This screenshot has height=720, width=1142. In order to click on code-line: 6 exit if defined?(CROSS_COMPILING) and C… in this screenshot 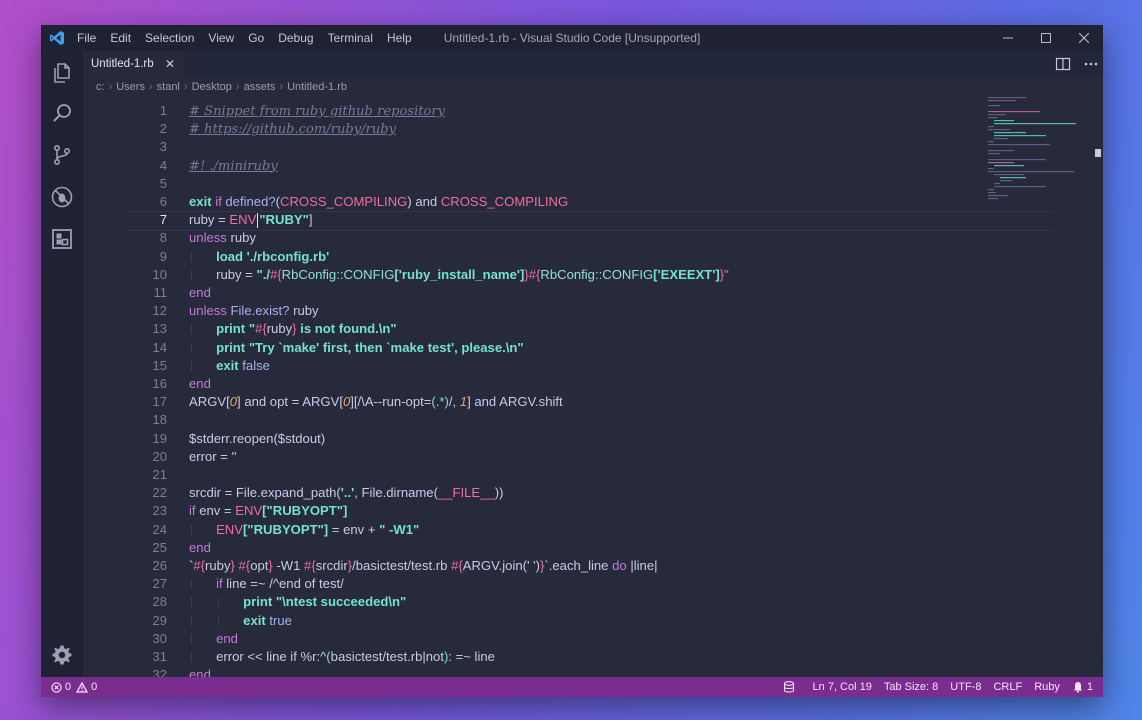, I will do `click(583, 202)`.